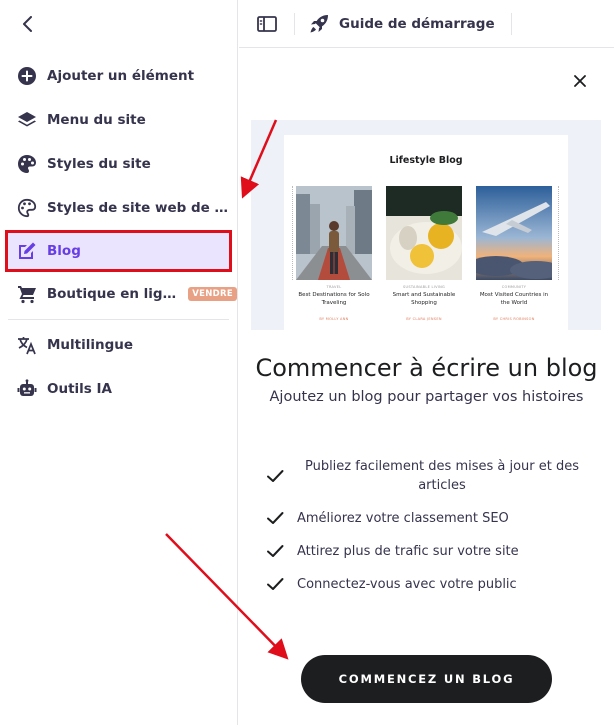  What do you see at coordinates (80, 389) in the screenshot?
I see `sidebar-item-label: Outils IA` at bounding box center [80, 389].